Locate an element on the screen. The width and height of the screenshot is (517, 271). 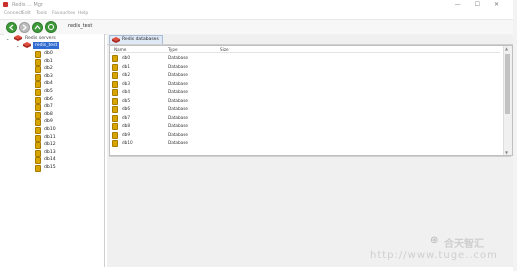
table-row: db5 Database is located at coordinates (305, 101).